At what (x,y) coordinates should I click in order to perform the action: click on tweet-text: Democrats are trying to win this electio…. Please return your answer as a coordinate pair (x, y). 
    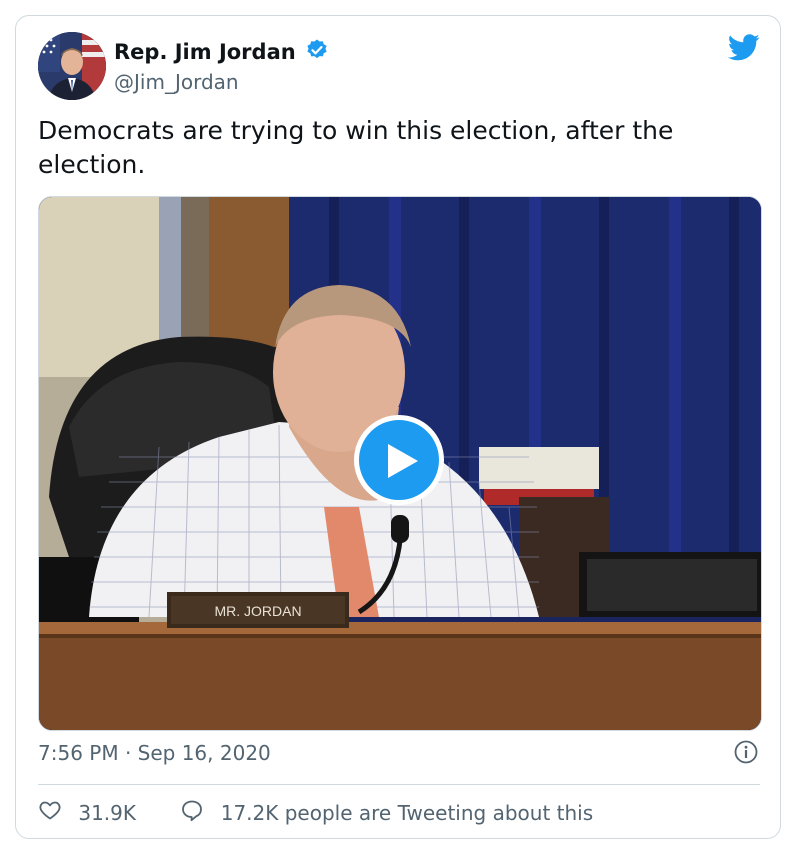
    Looking at the image, I should click on (356, 147).